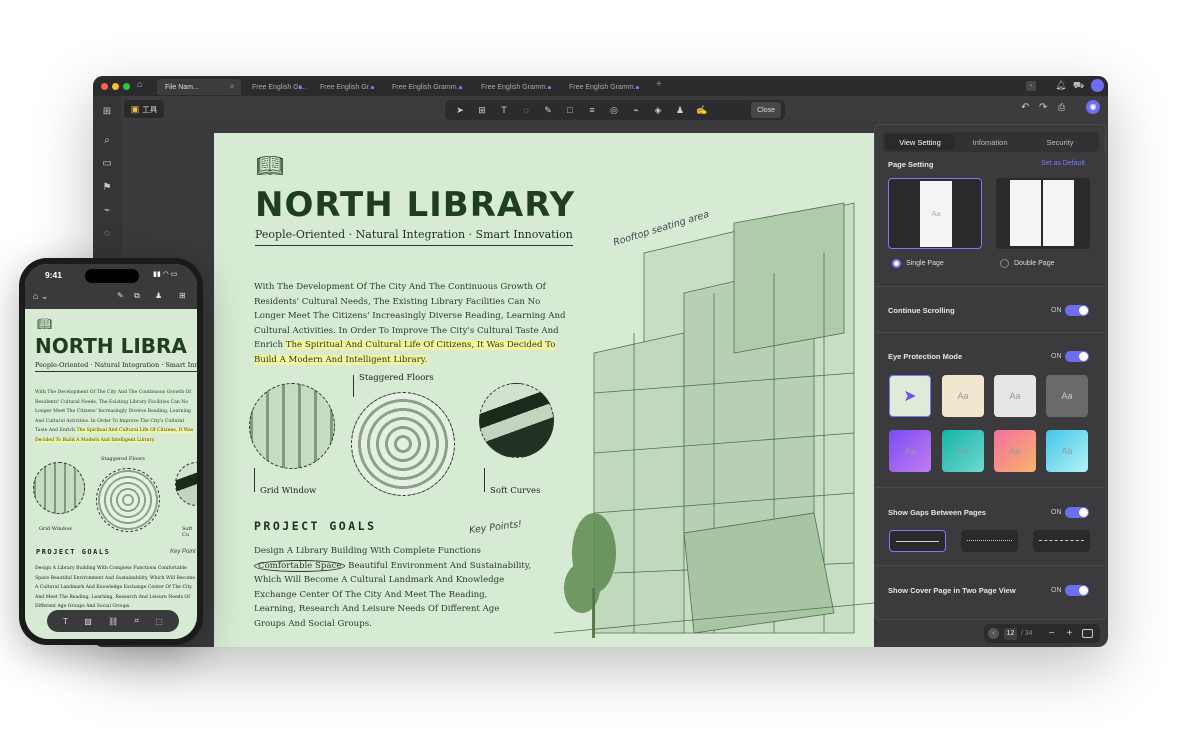 The width and height of the screenshot is (1200, 756). What do you see at coordinates (1077, 356) in the screenshot?
I see `eye-protection-toggle` at bounding box center [1077, 356].